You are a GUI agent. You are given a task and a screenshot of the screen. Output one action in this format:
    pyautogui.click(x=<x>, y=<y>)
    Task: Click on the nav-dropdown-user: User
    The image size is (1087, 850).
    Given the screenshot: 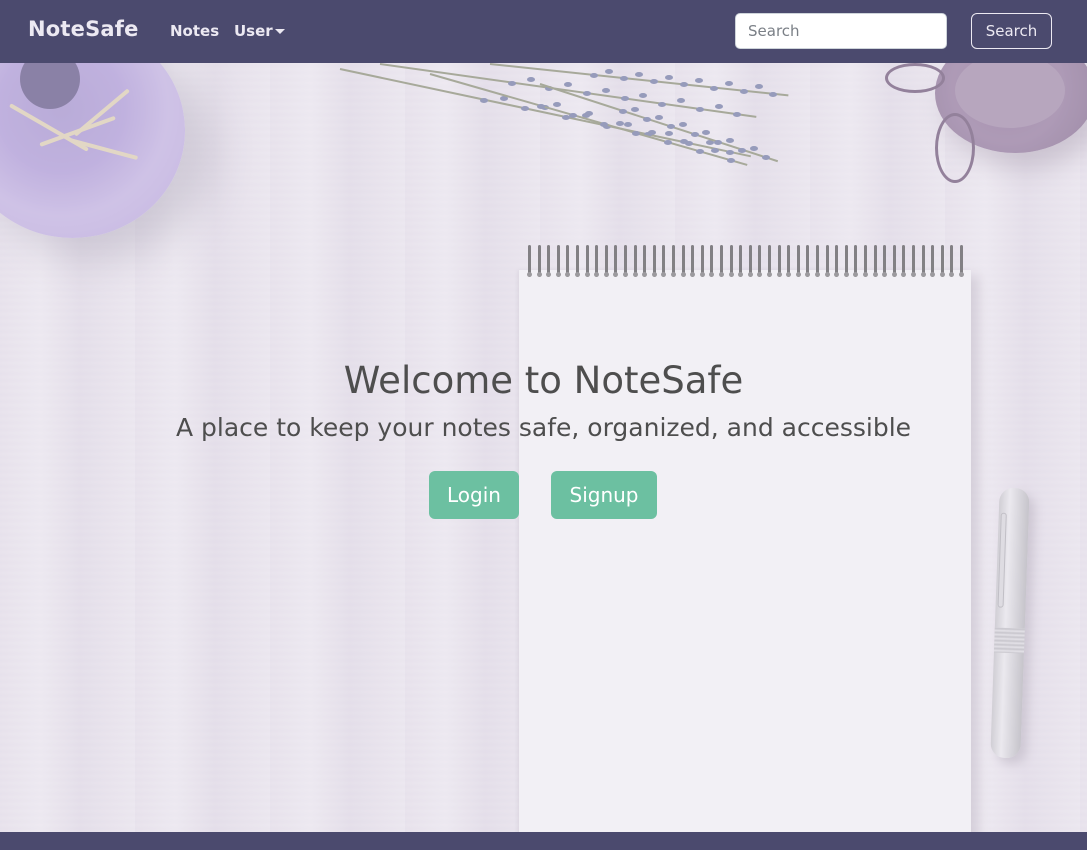 What is the action you would take?
    pyautogui.click(x=253, y=31)
    